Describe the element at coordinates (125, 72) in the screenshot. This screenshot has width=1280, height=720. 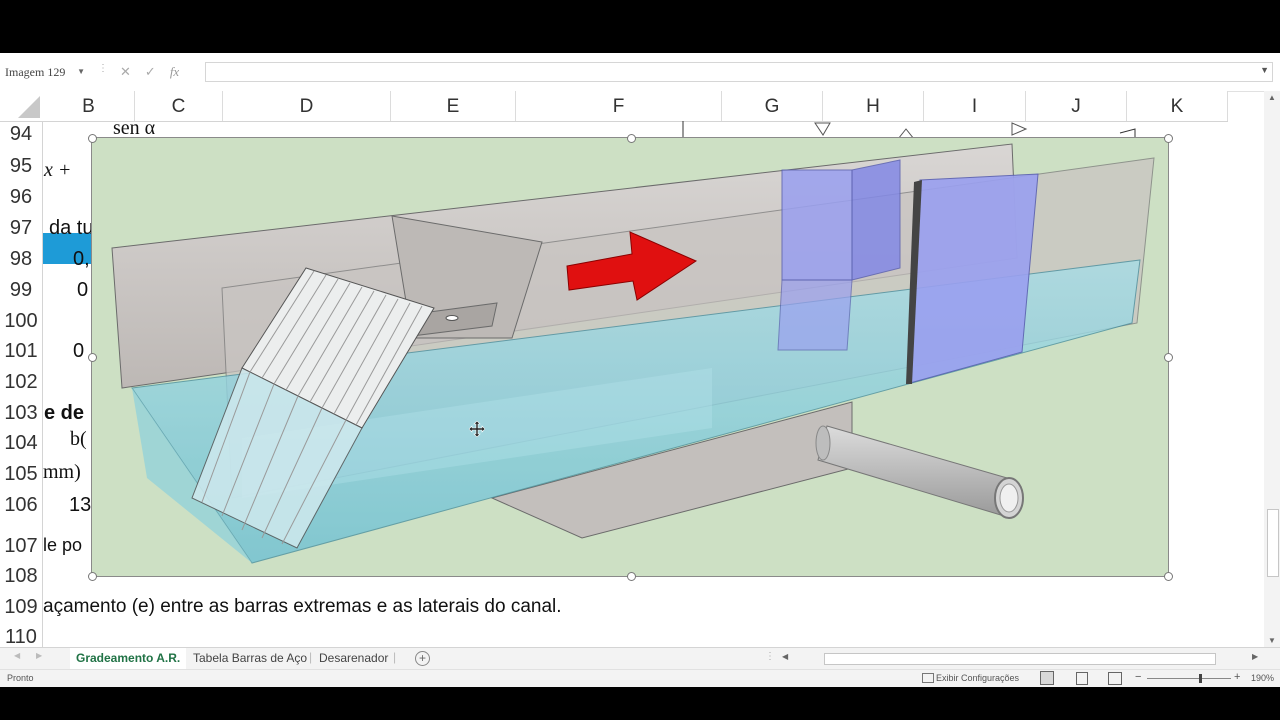
I see `cancel-icon: ✕` at that location.